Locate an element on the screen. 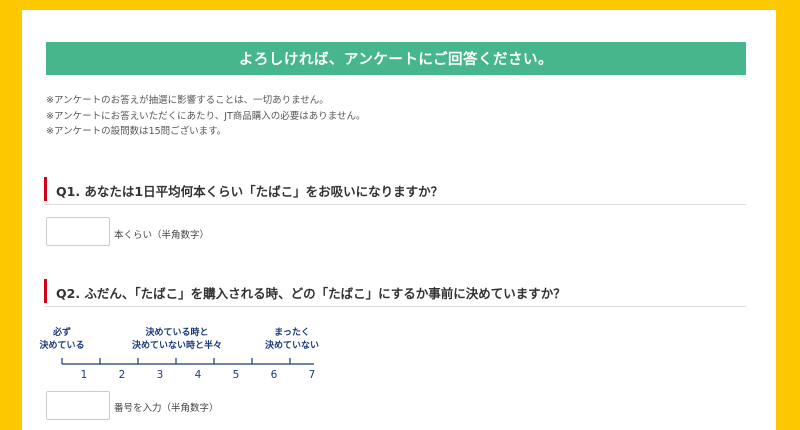 The image size is (800, 430). scale-tick-3: 3 is located at coordinates (160, 375).